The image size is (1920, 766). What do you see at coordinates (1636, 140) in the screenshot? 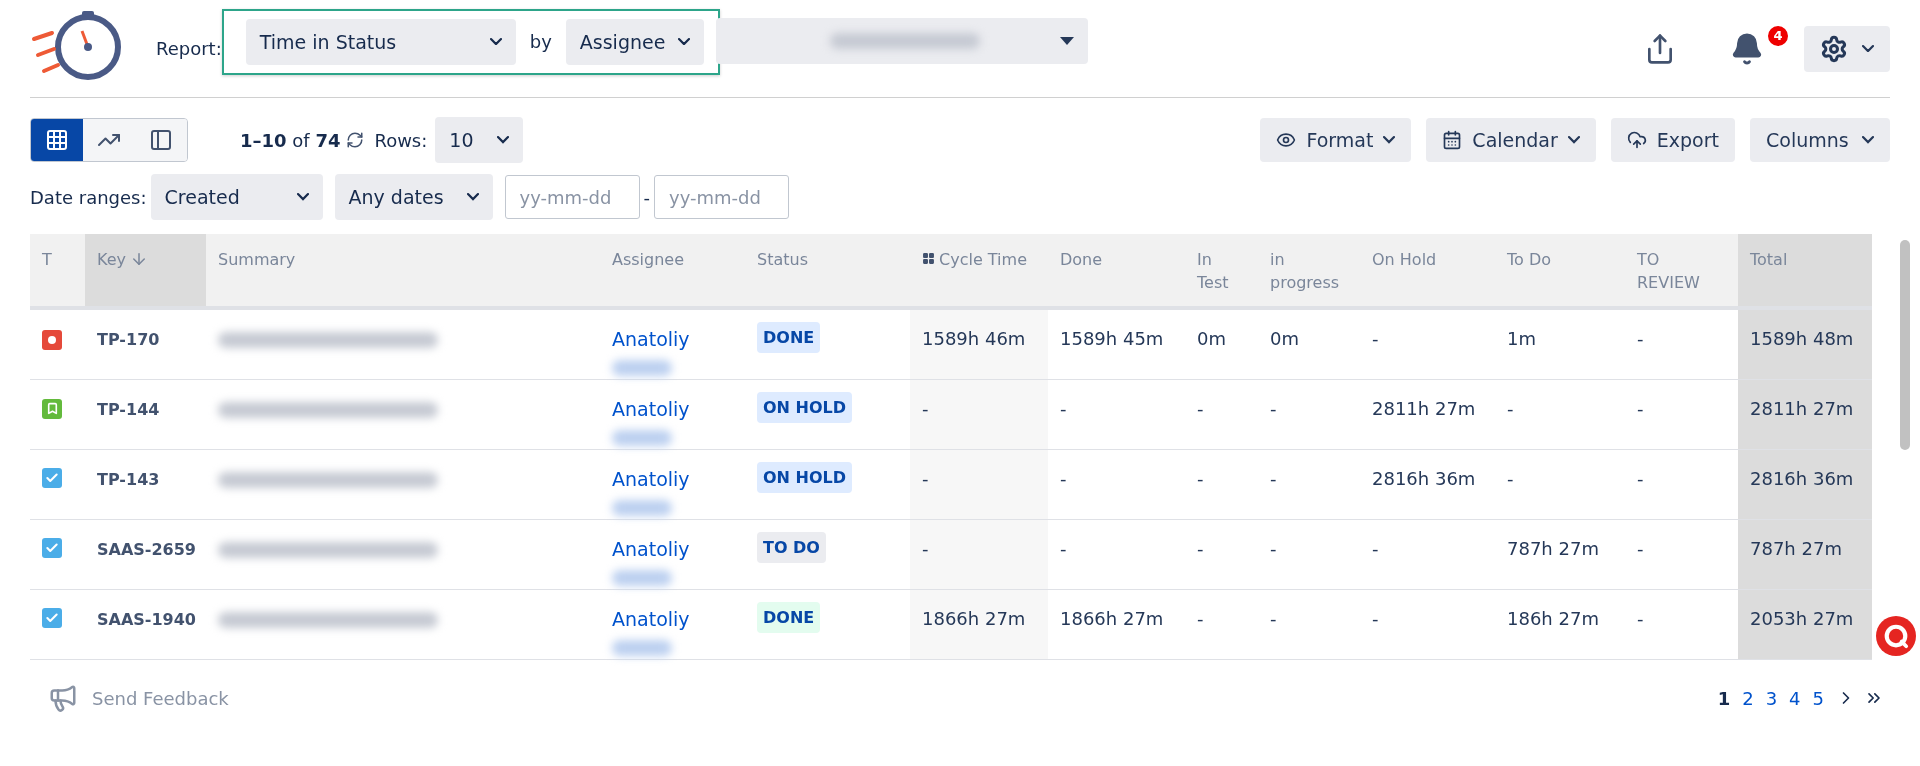
I see `cloud-upload-icon` at bounding box center [1636, 140].